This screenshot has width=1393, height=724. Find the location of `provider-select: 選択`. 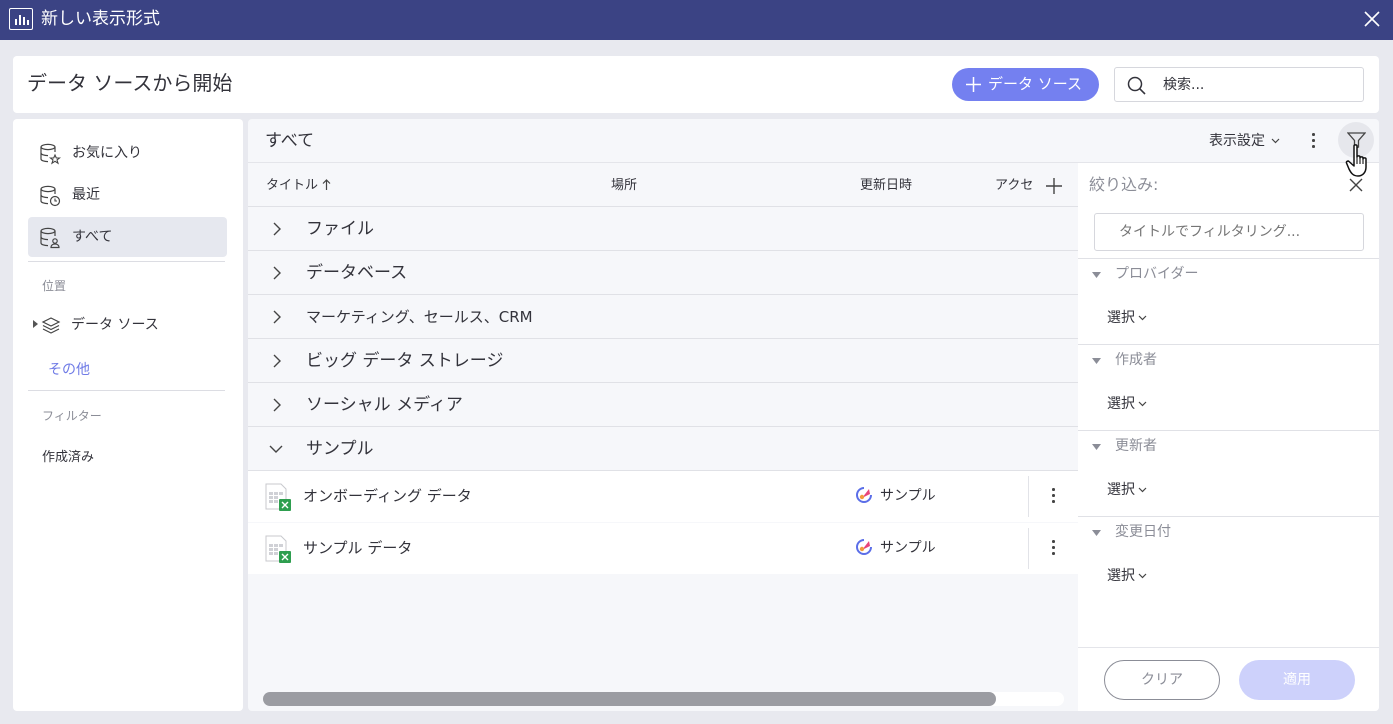

provider-select: 選択 is located at coordinates (1127, 318).